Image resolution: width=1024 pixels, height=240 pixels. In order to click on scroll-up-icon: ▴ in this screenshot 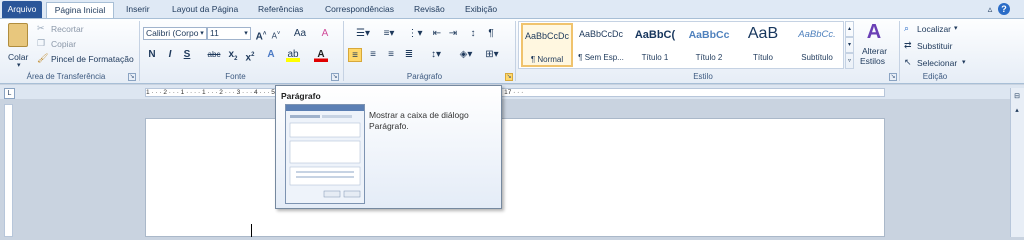, I will do `click(1017, 111)`.